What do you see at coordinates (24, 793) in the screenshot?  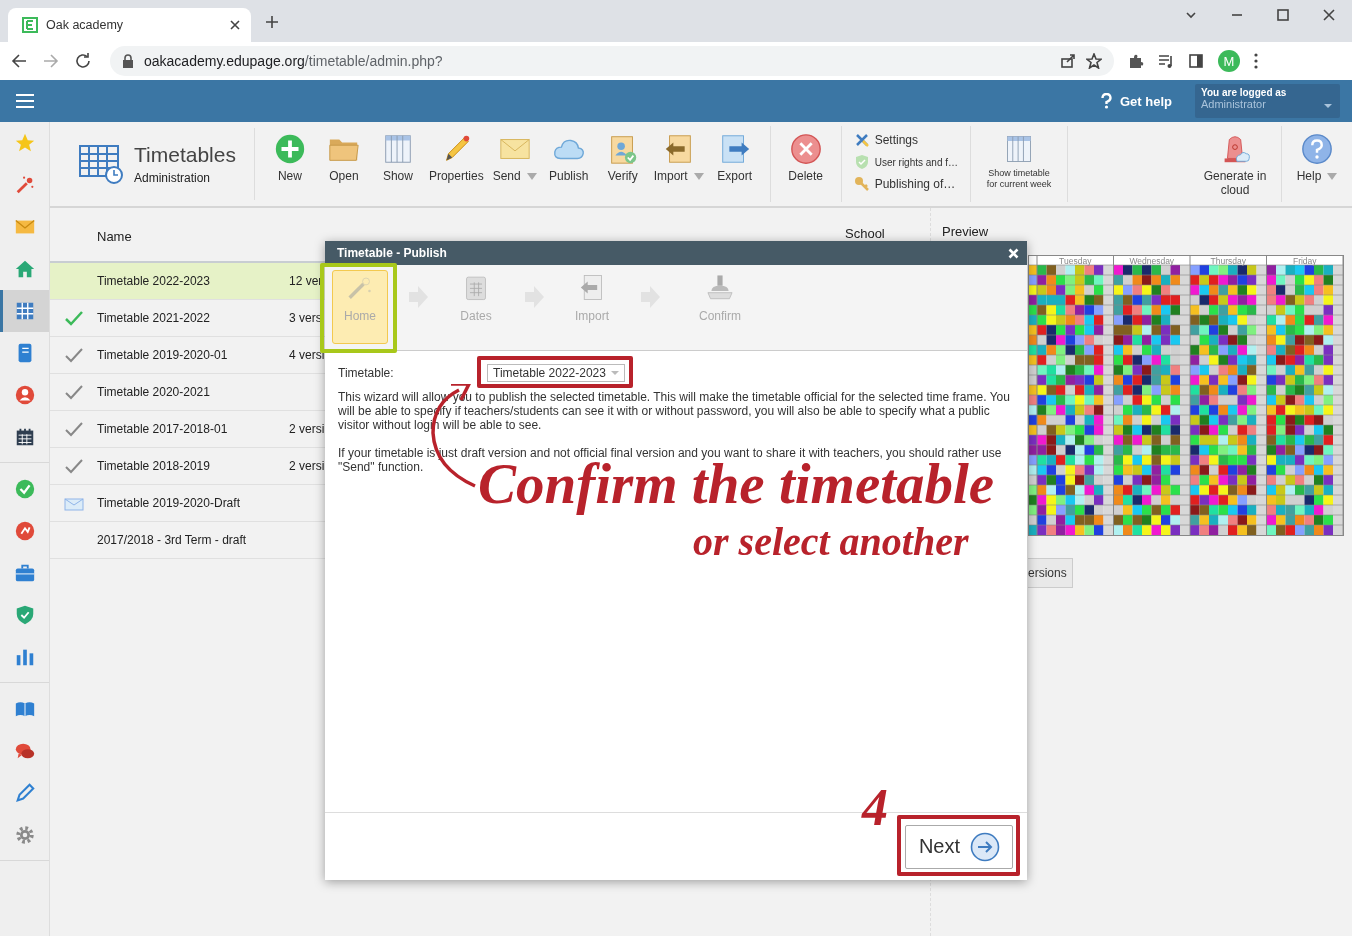 I see `pen-icon` at bounding box center [24, 793].